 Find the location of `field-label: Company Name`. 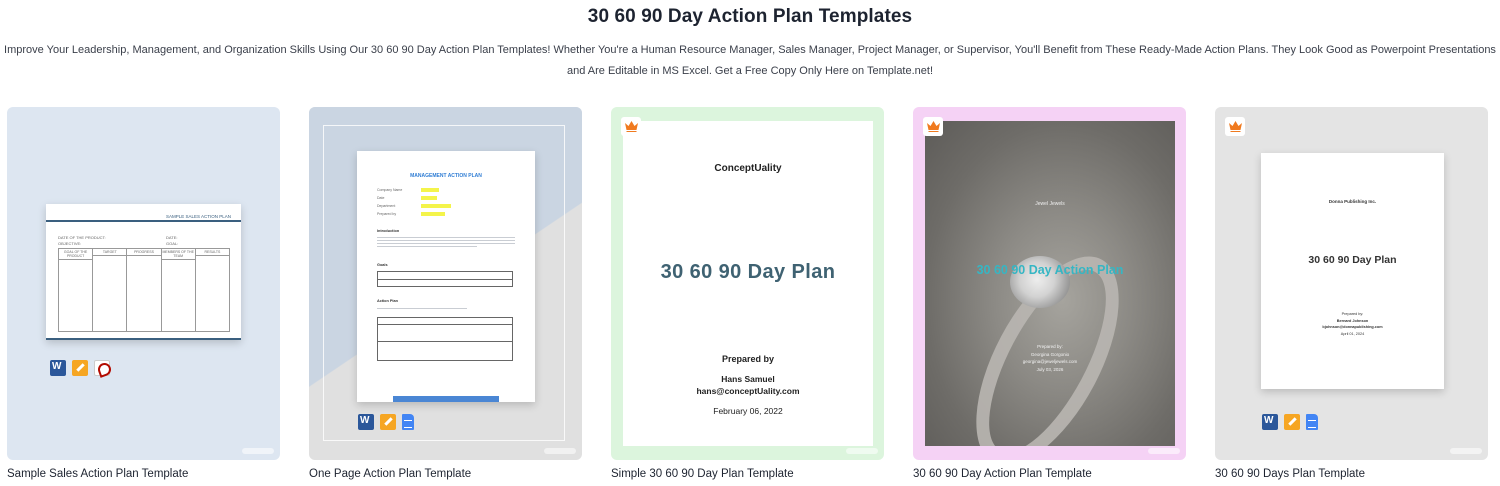

field-label: Company Name is located at coordinates (390, 190).